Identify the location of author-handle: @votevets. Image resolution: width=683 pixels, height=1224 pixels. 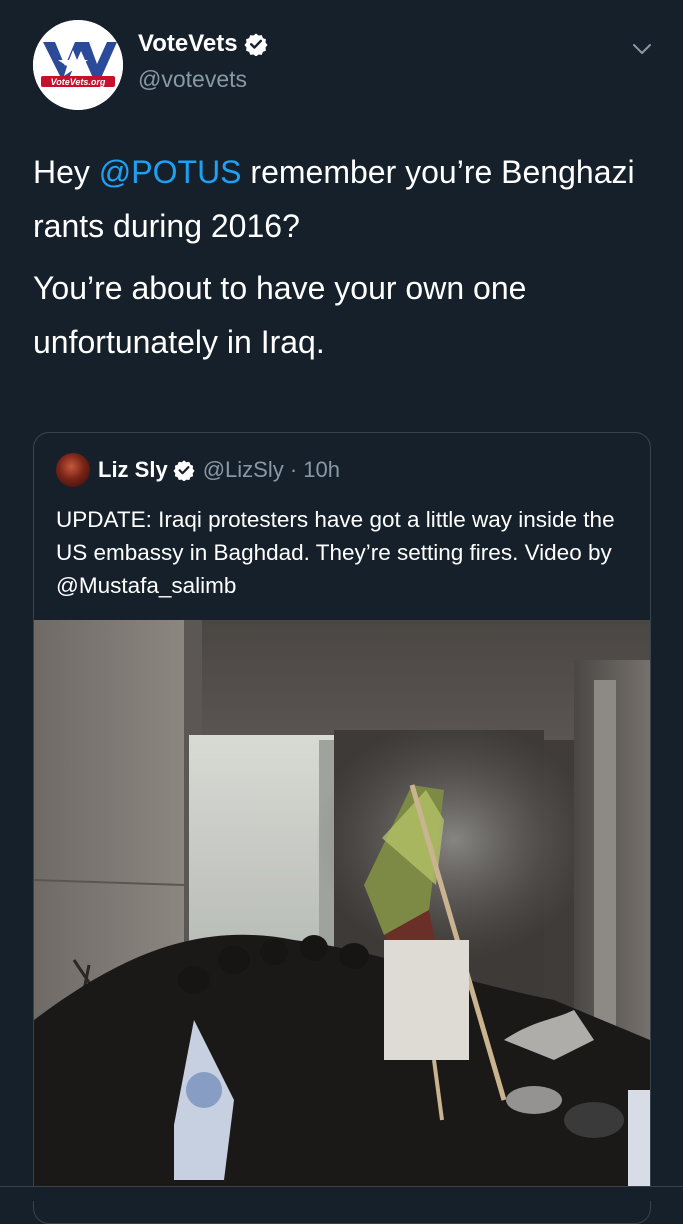
(192, 79).